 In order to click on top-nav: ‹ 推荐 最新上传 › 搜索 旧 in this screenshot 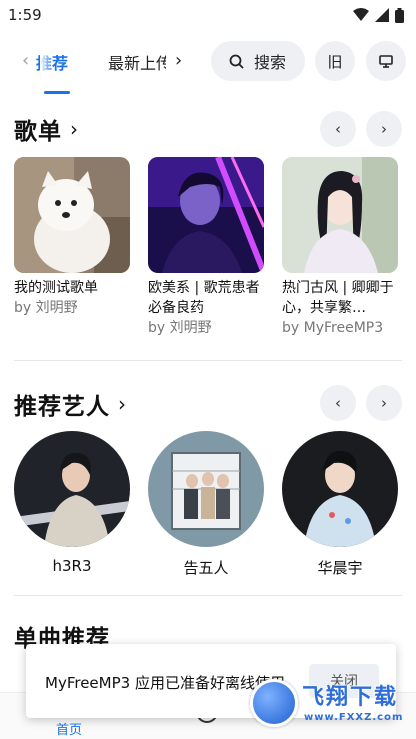, I will do `click(208, 66)`.